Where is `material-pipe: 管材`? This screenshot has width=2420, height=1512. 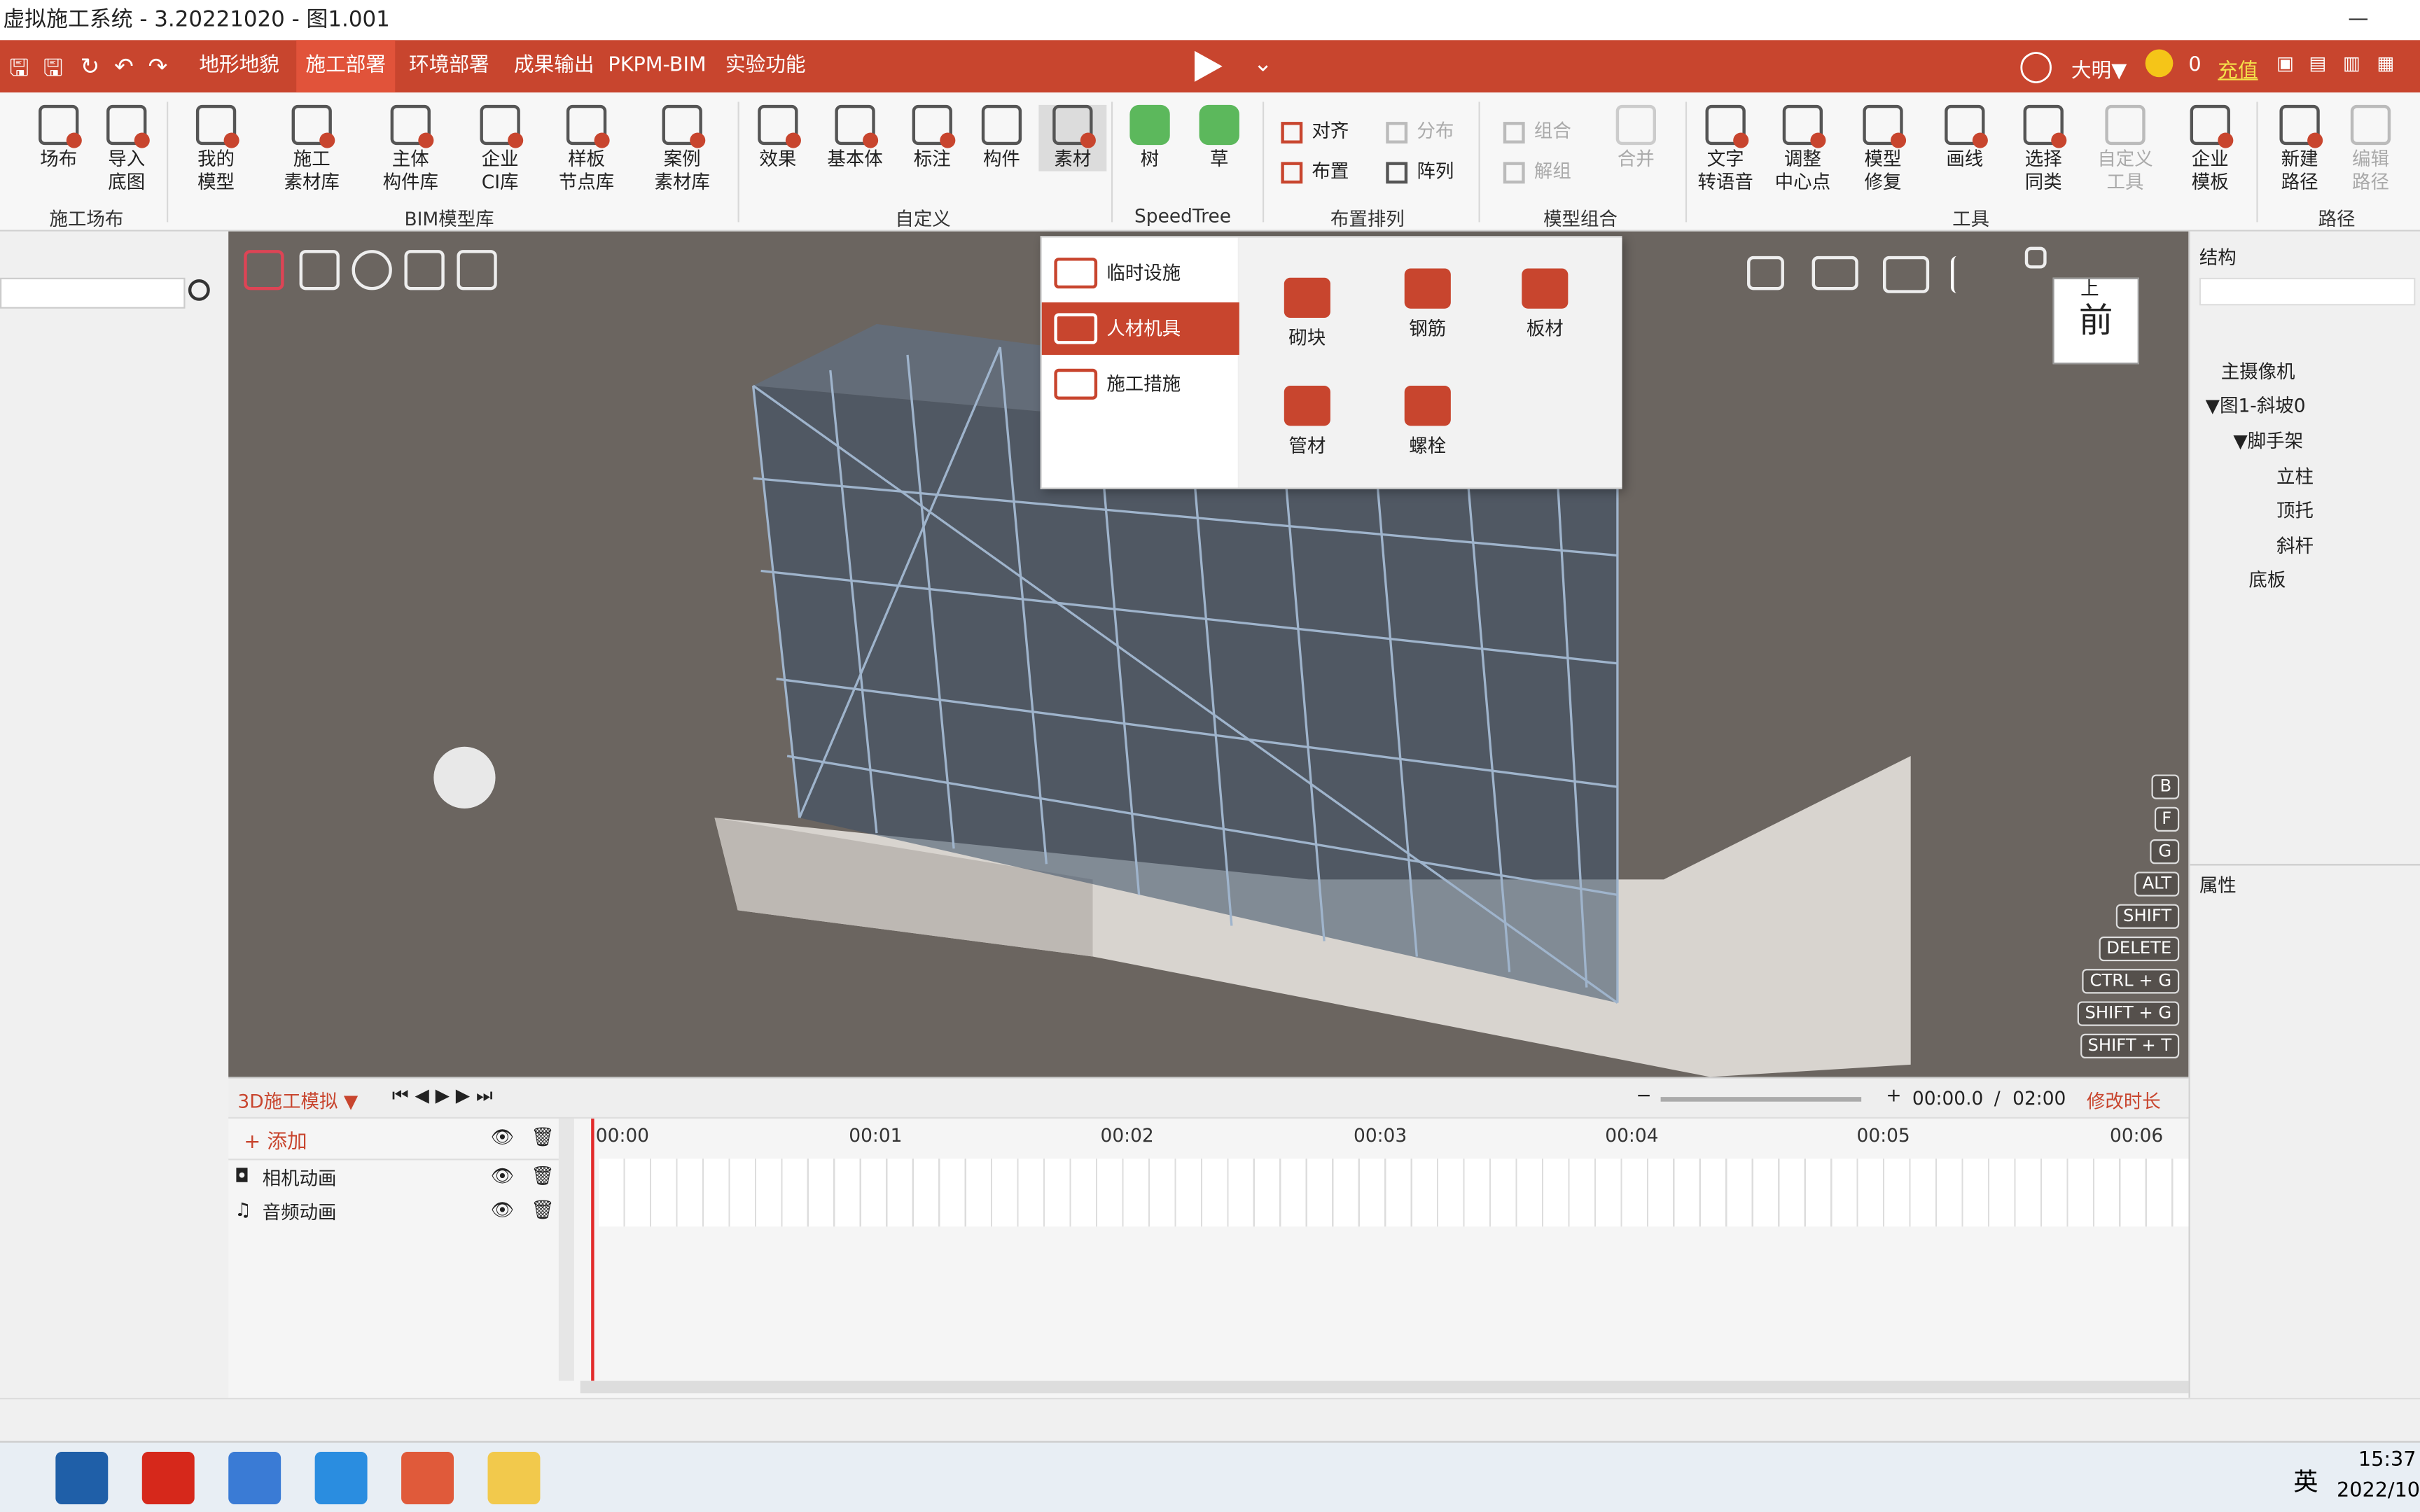
material-pipe: 管材 is located at coordinates (1307, 422).